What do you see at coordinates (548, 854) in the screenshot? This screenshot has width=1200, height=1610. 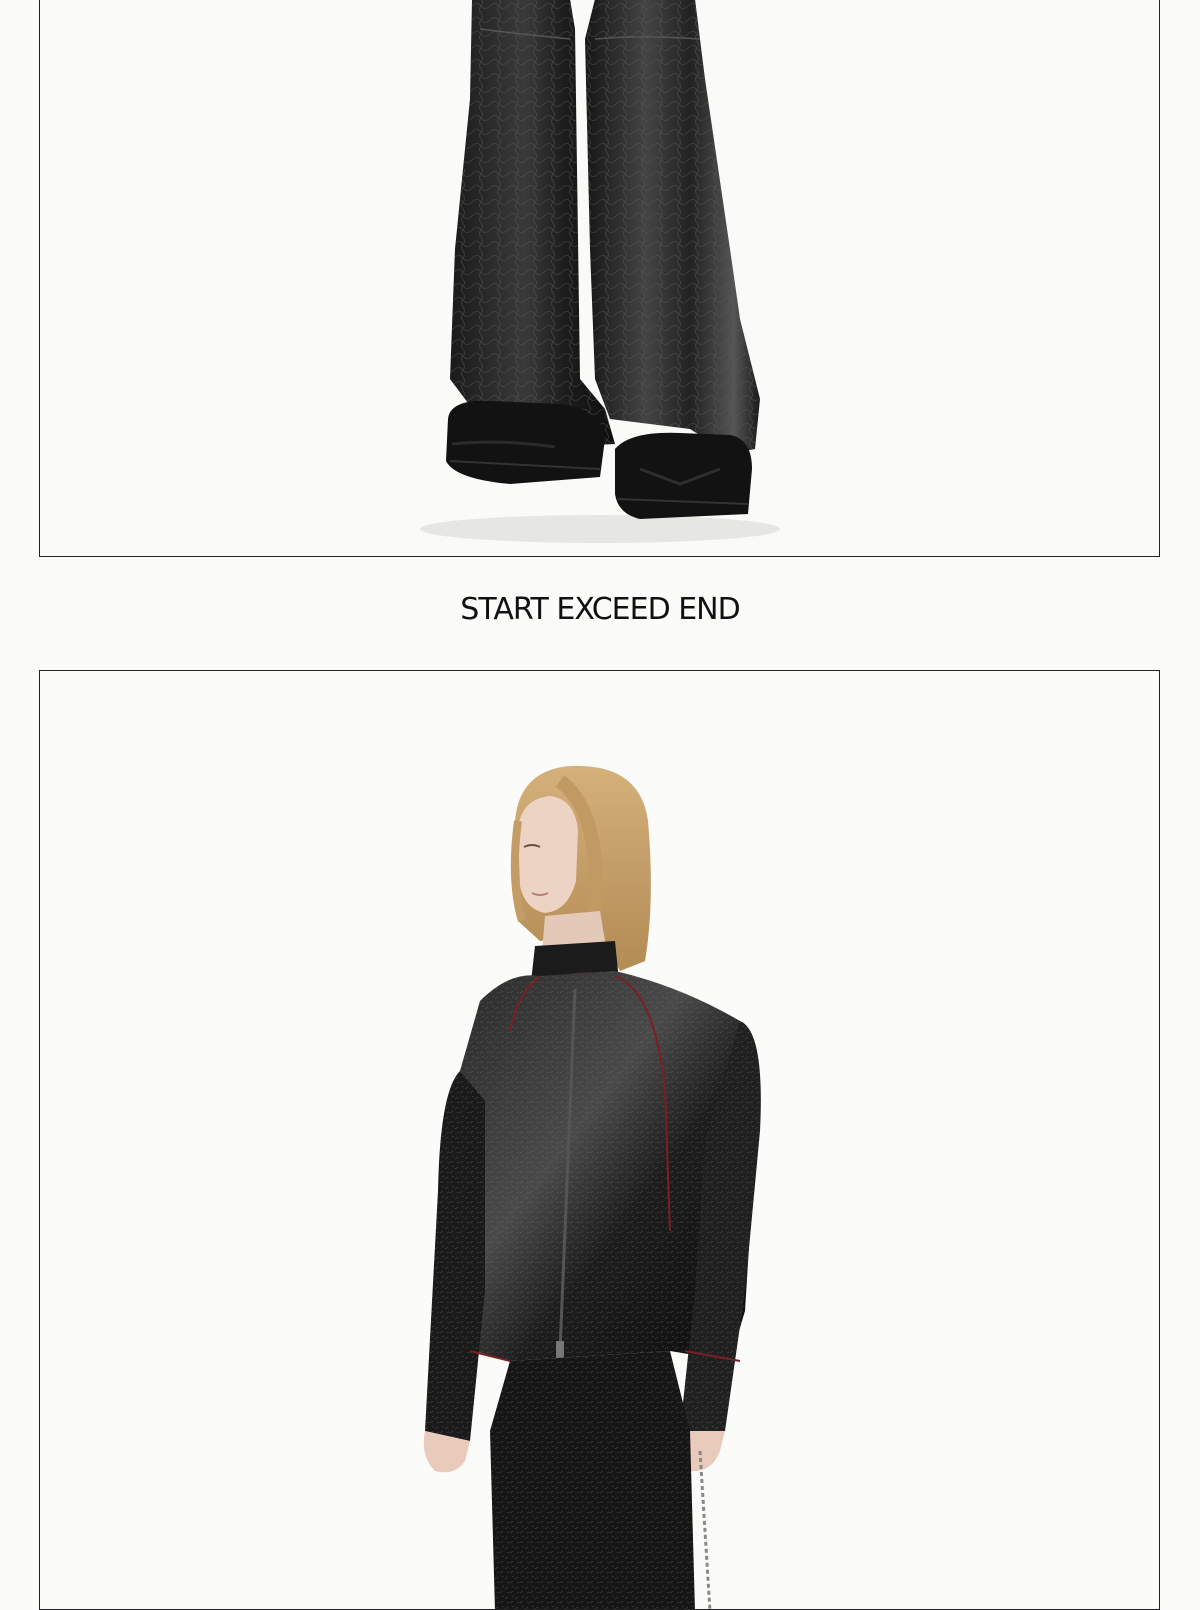 I see `face` at bounding box center [548, 854].